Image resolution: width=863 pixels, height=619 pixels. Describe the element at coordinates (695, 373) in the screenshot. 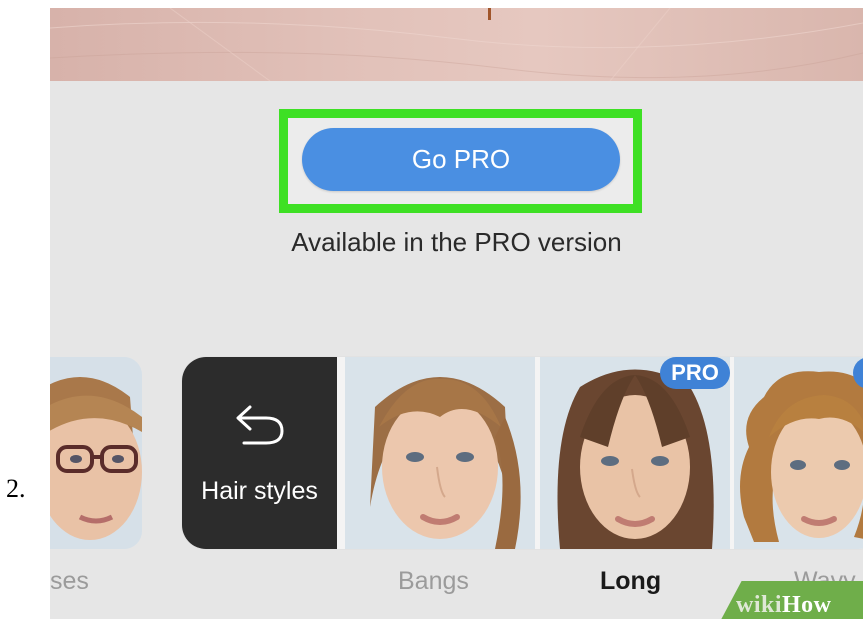

I see `pro-badge-long: PRO` at that location.